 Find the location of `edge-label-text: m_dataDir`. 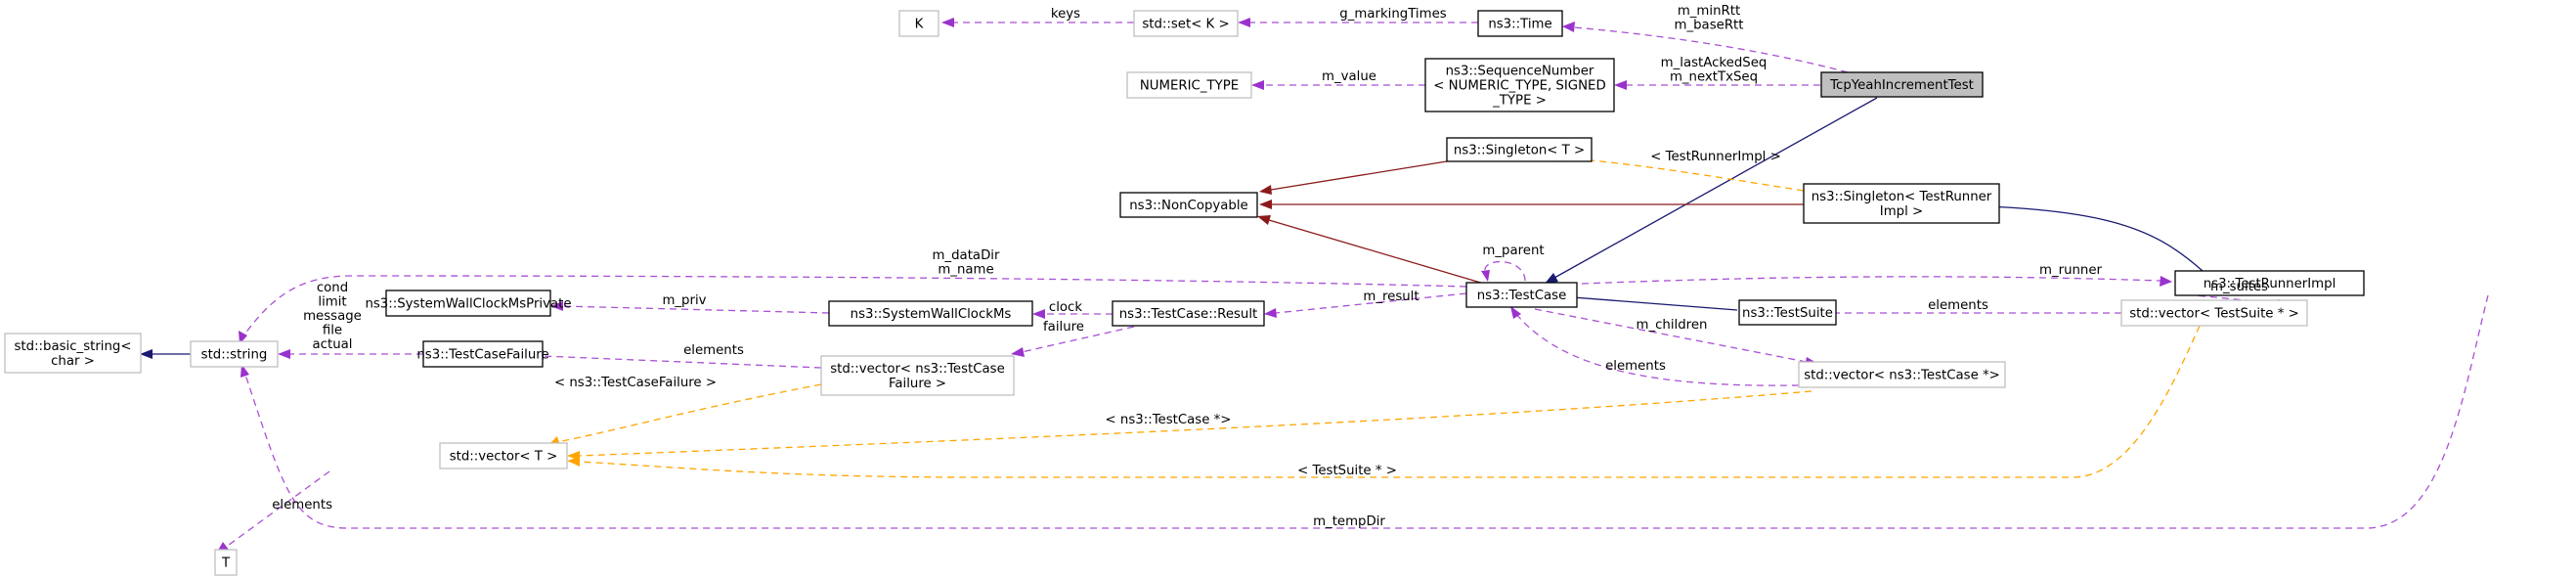

edge-label-text: m_dataDir is located at coordinates (966, 256).